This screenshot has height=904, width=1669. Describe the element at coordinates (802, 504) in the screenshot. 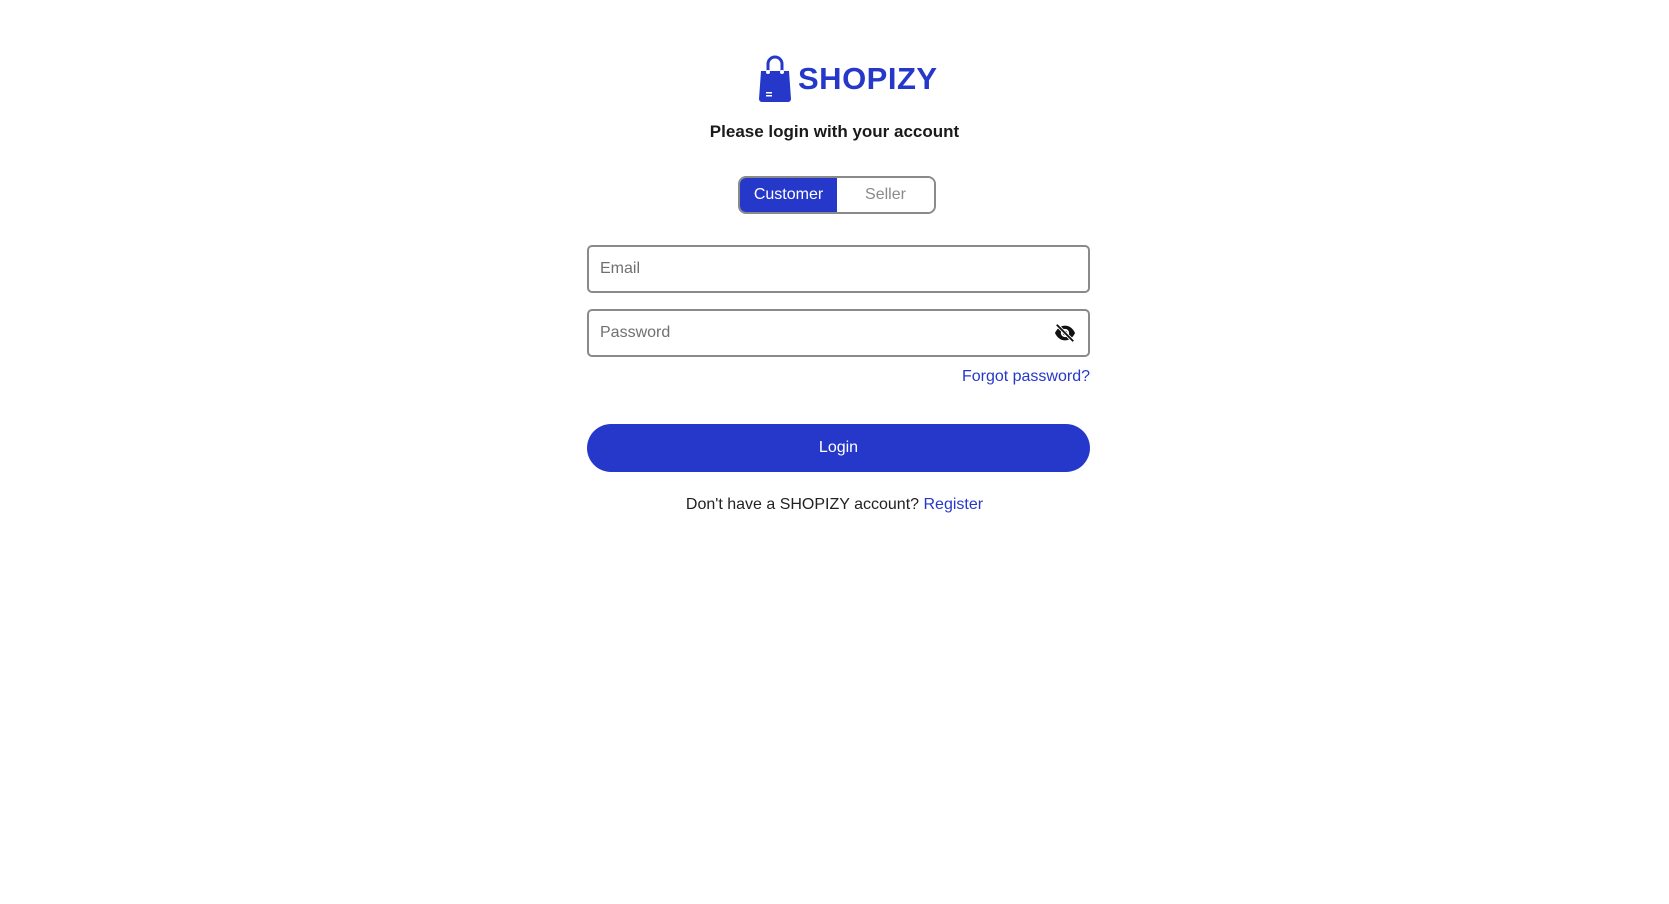

I see `register-prompt: Don't have a SHOPIZY account?` at that location.